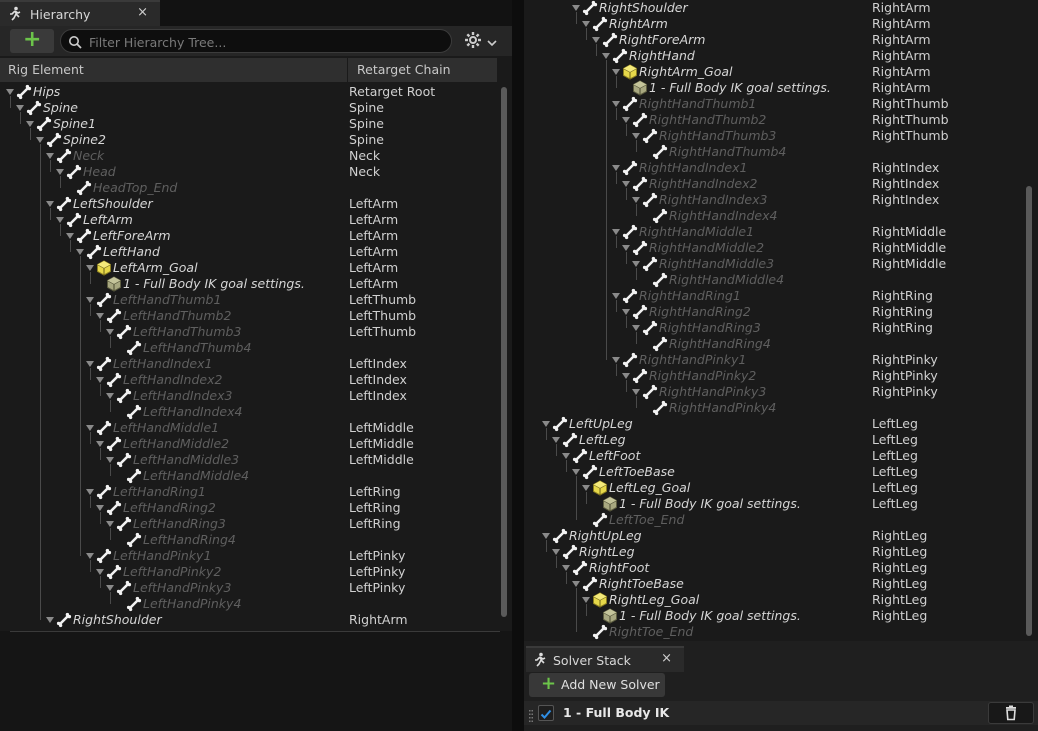  Describe the element at coordinates (256, 572) in the screenshot. I see `tree-row: LeftHandPinky2 LeftPinky` at that location.